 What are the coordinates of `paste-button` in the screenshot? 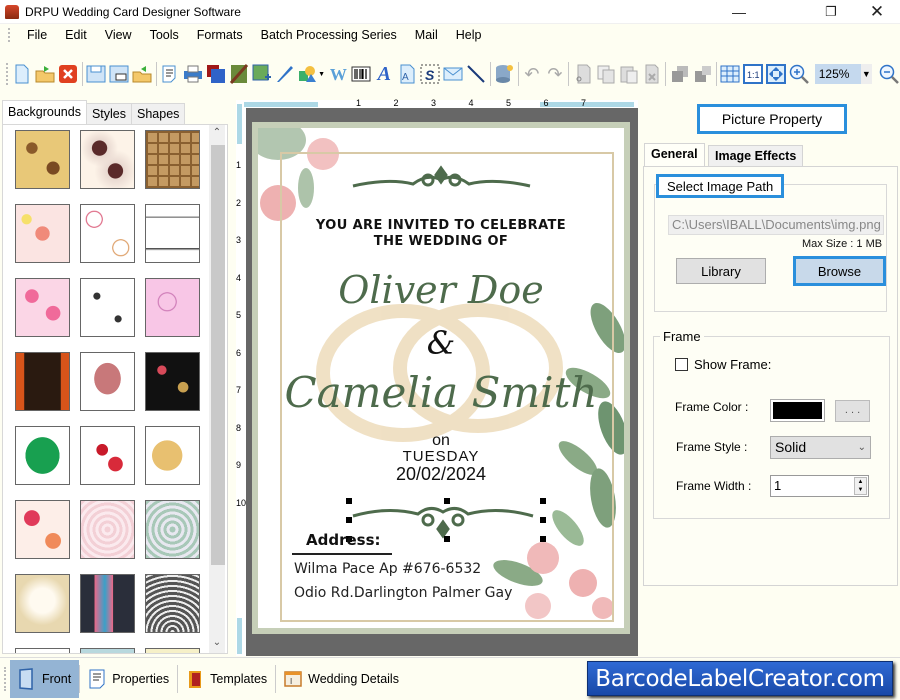 It's located at (628, 74).